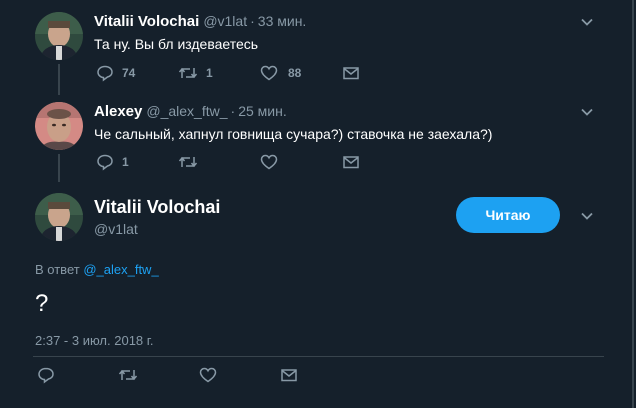 The width and height of the screenshot is (636, 408). What do you see at coordinates (57, 269) in the screenshot?
I see `reply-prefix: В ответ` at bounding box center [57, 269].